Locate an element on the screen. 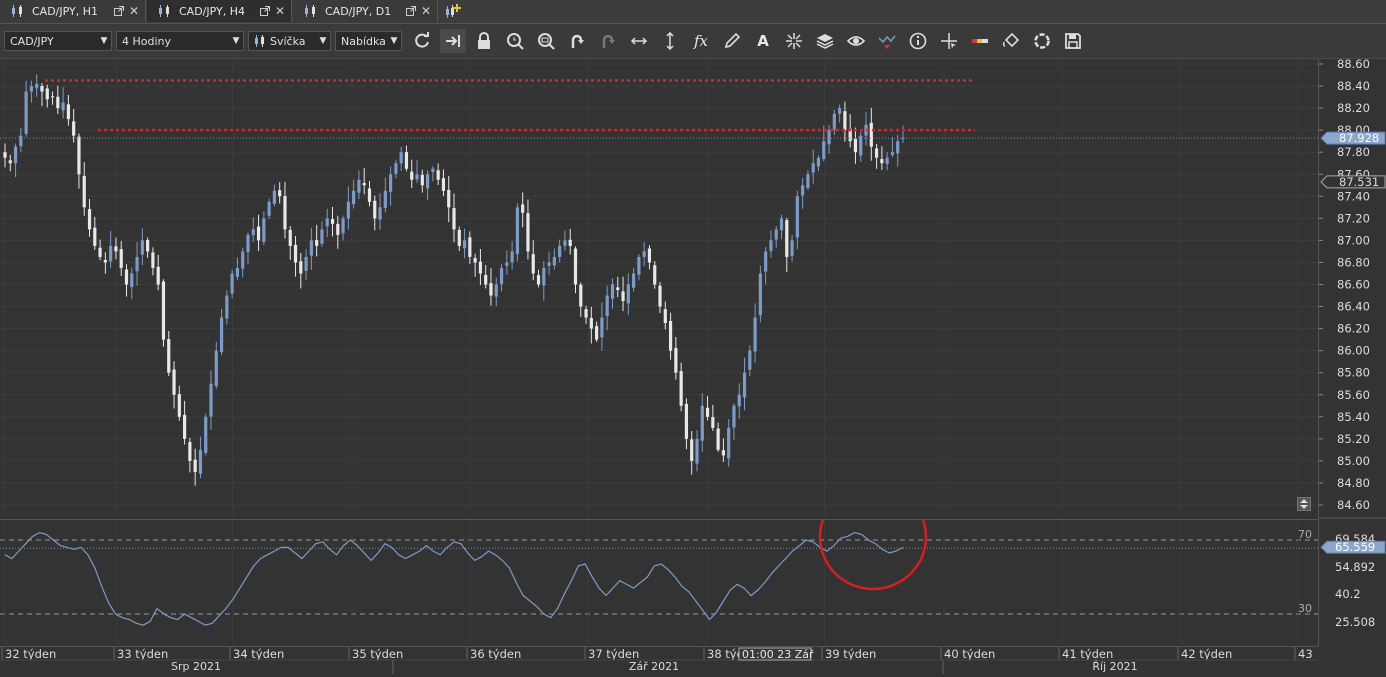  text-icon: A is located at coordinates (763, 41).